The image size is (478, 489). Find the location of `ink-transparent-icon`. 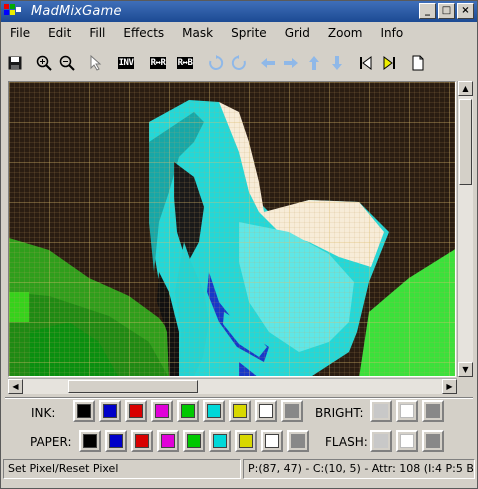

ink-transparent-icon is located at coordinates (292, 411).